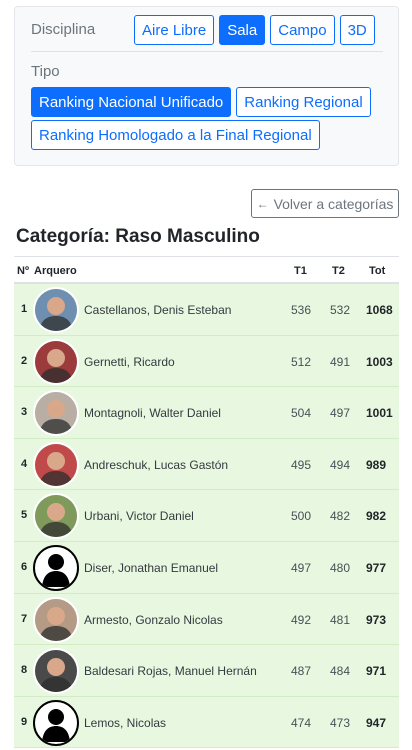 This screenshot has height=750, width=412. I want to click on table-row: 9 Lemos, Nicolas 474 473 947, so click(206, 722).